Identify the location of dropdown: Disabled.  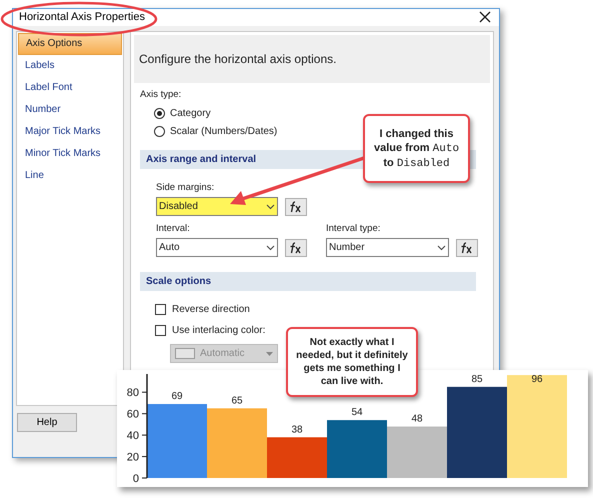
(217, 206).